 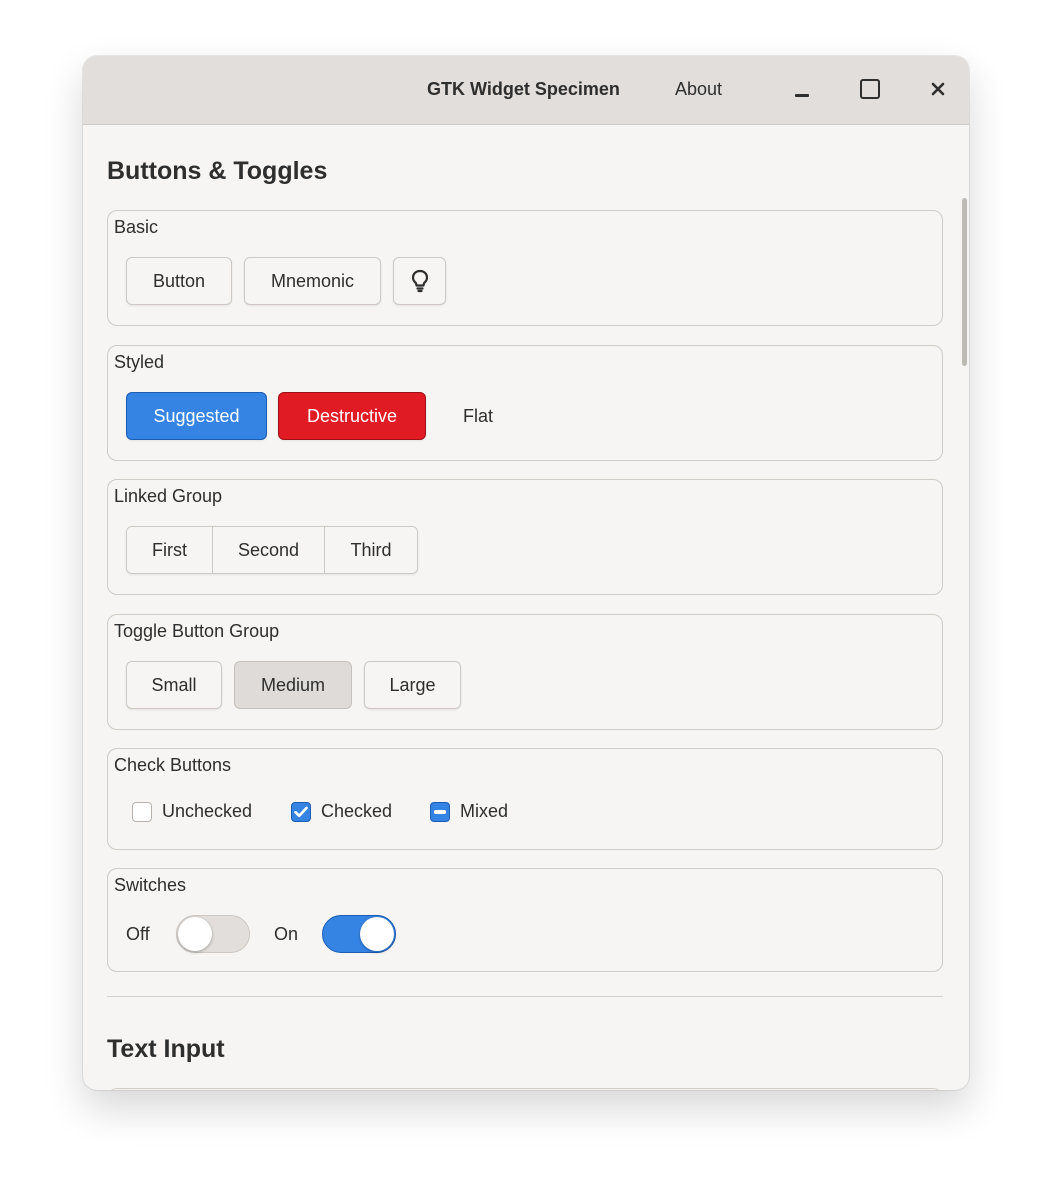 I want to click on lightbulb-icon, so click(x=419, y=281).